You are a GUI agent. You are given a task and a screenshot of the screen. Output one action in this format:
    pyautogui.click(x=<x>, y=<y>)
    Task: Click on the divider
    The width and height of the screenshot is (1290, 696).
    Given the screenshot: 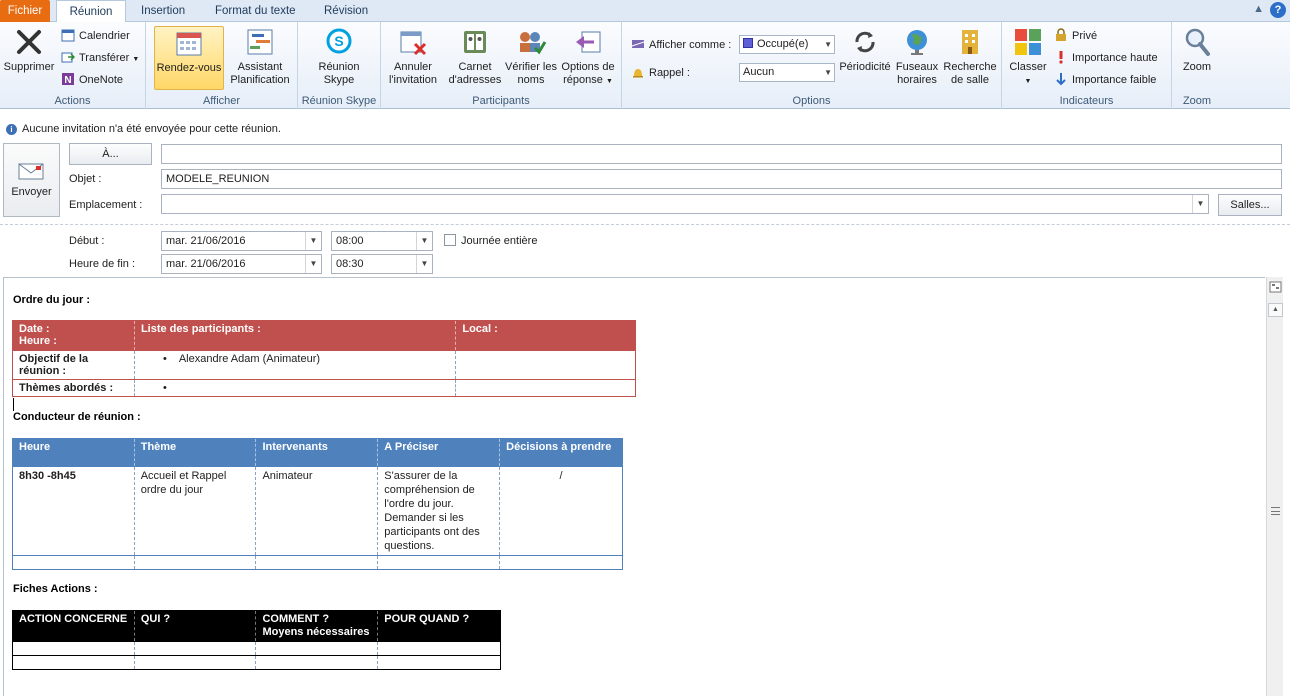 What is the action you would take?
    pyautogui.click(x=645, y=224)
    